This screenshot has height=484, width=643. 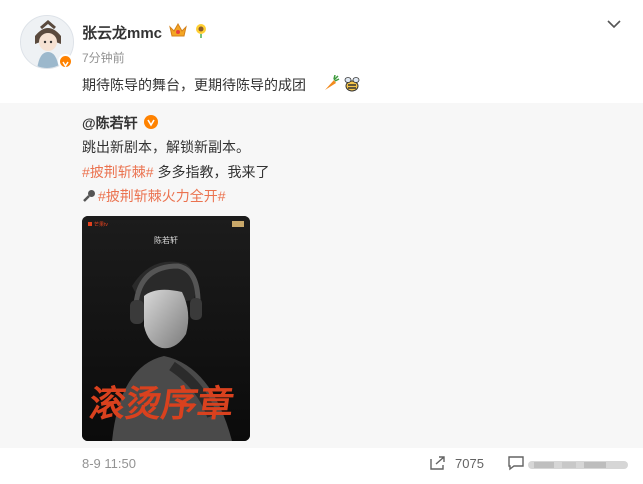 What do you see at coordinates (516, 463) in the screenshot?
I see `comment-icon` at bounding box center [516, 463].